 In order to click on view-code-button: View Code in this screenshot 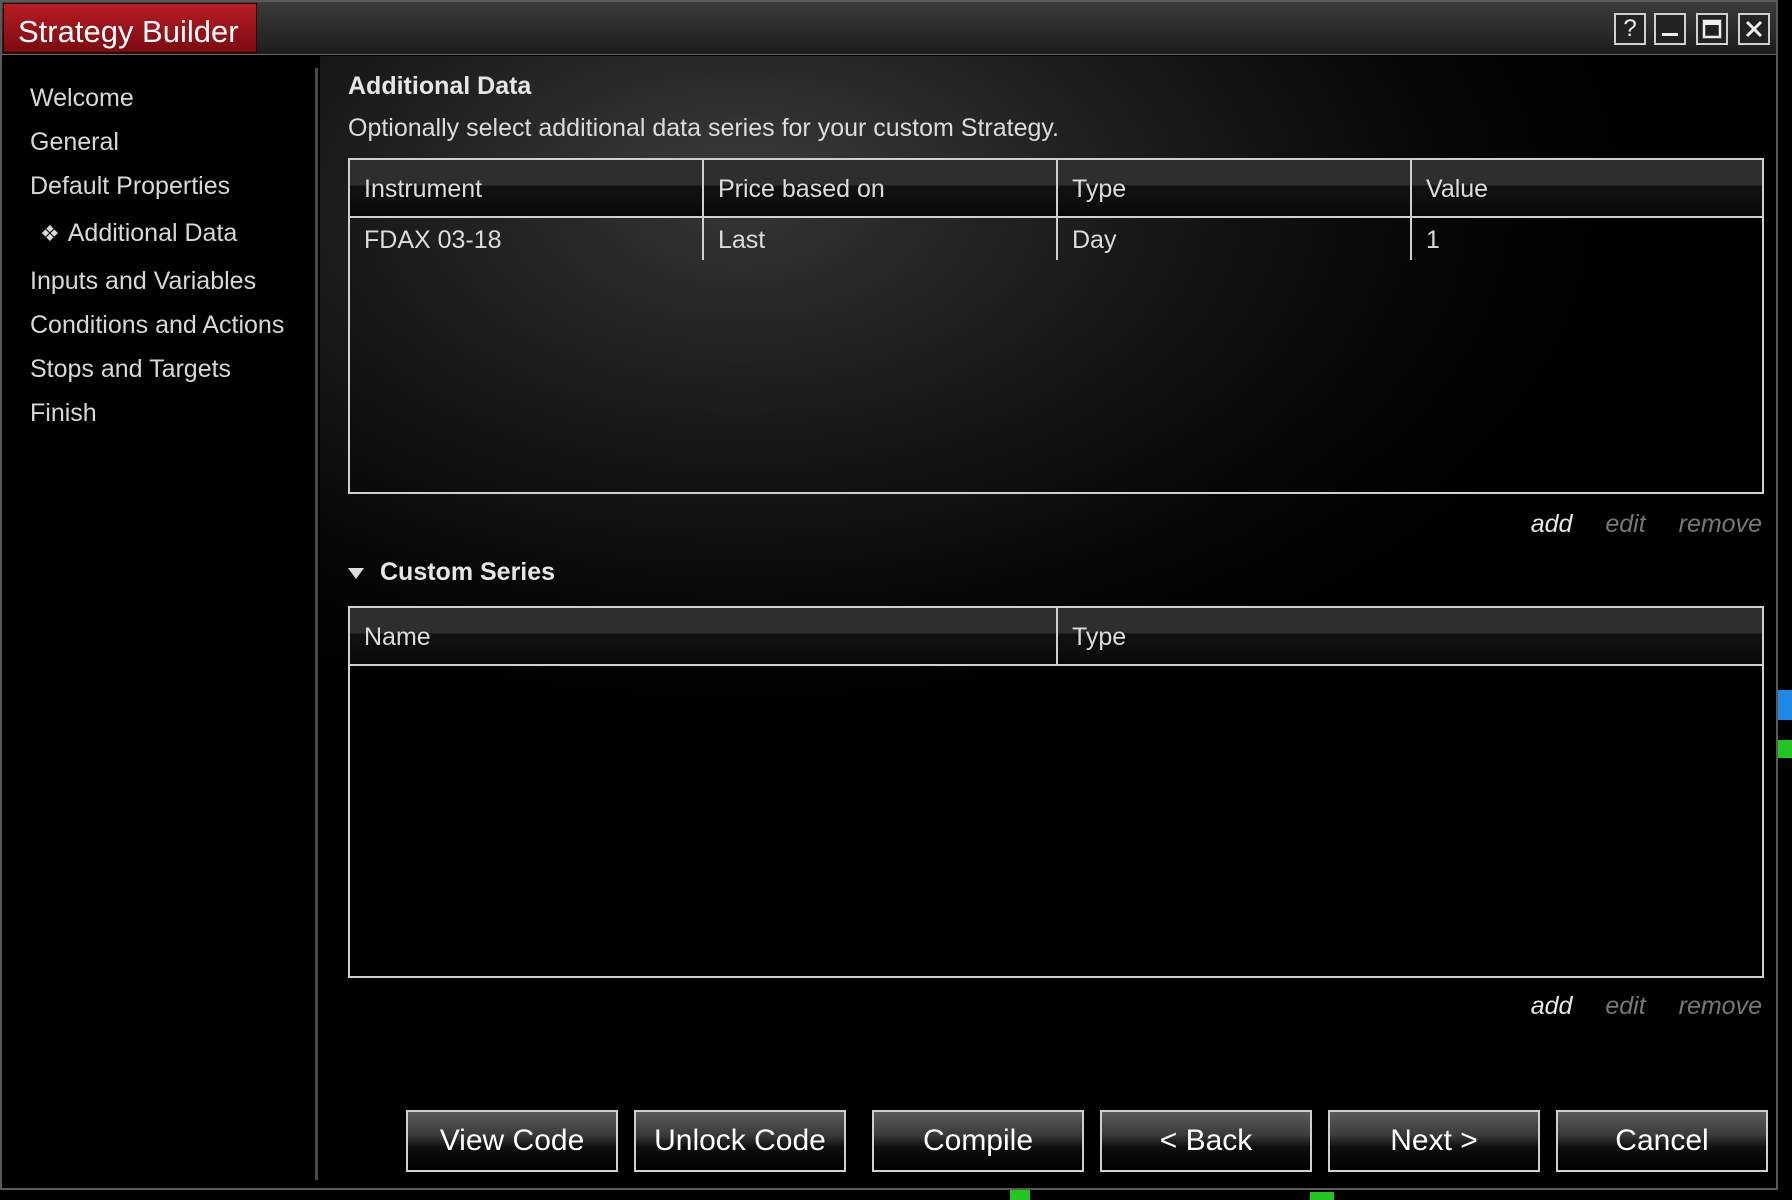, I will do `click(512, 1141)`.